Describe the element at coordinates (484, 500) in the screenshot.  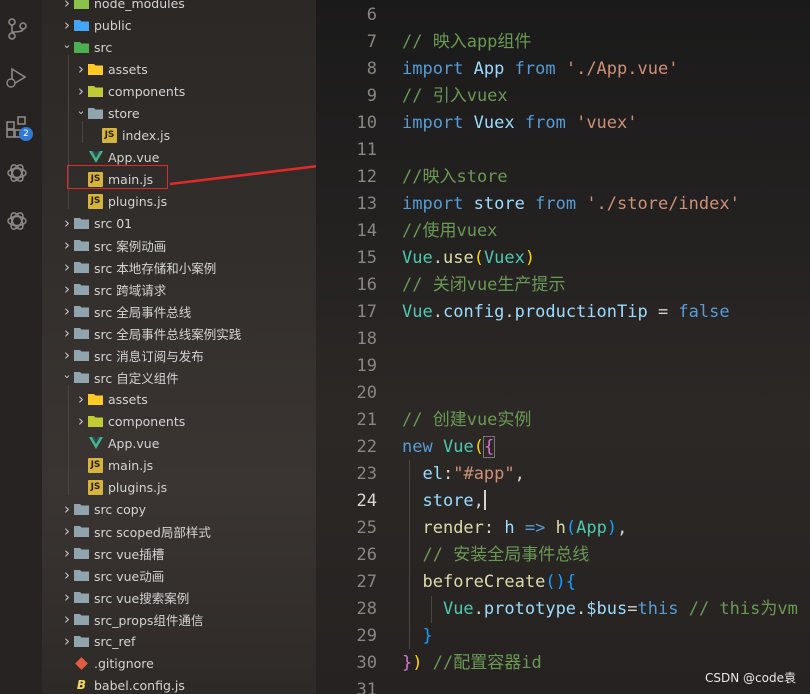
I see `text-cursor` at that location.